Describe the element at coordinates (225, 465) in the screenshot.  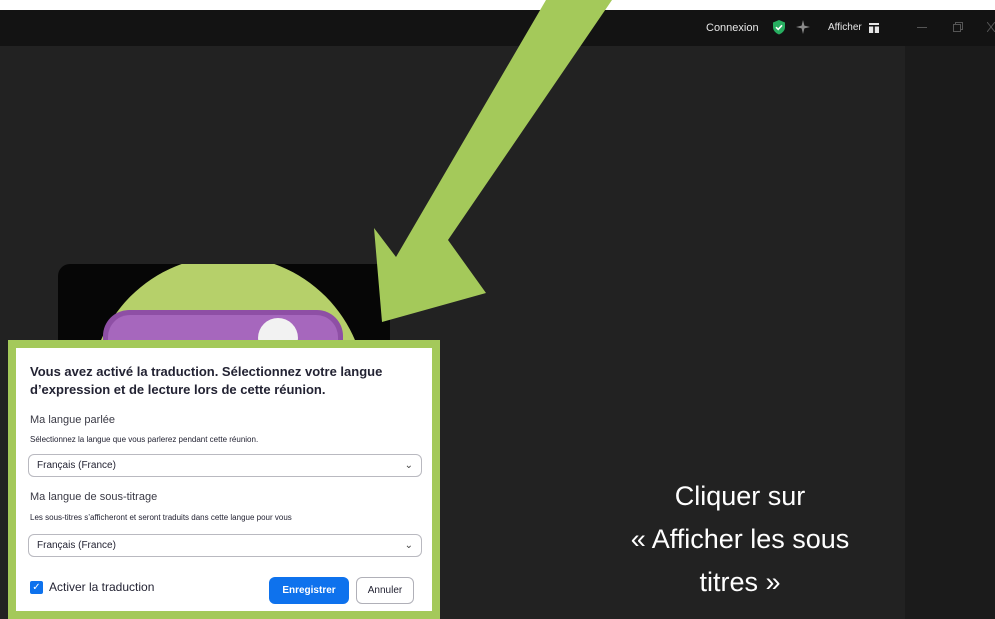
I see `spoken-language-select: Français (France) ⌄` at that location.